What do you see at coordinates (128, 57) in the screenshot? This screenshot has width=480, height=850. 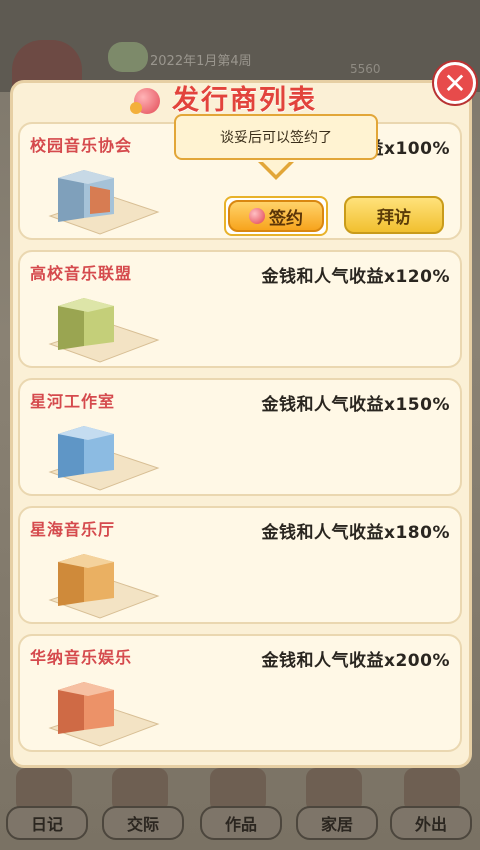 I see `emoji-bubble-icon` at bounding box center [128, 57].